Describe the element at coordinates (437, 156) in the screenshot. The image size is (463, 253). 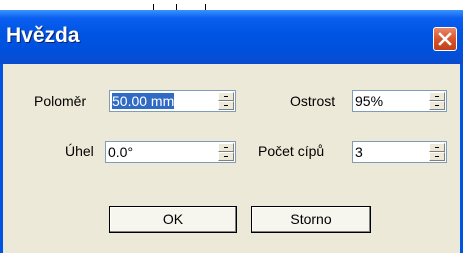
I see `points-decrement-button` at that location.